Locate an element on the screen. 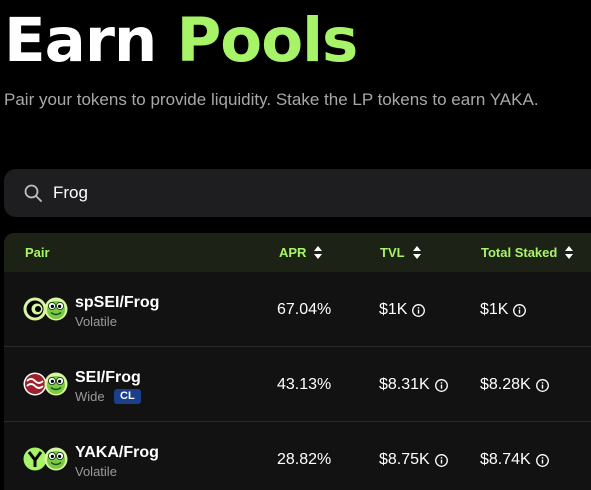  search-input is located at coordinates (313, 193).